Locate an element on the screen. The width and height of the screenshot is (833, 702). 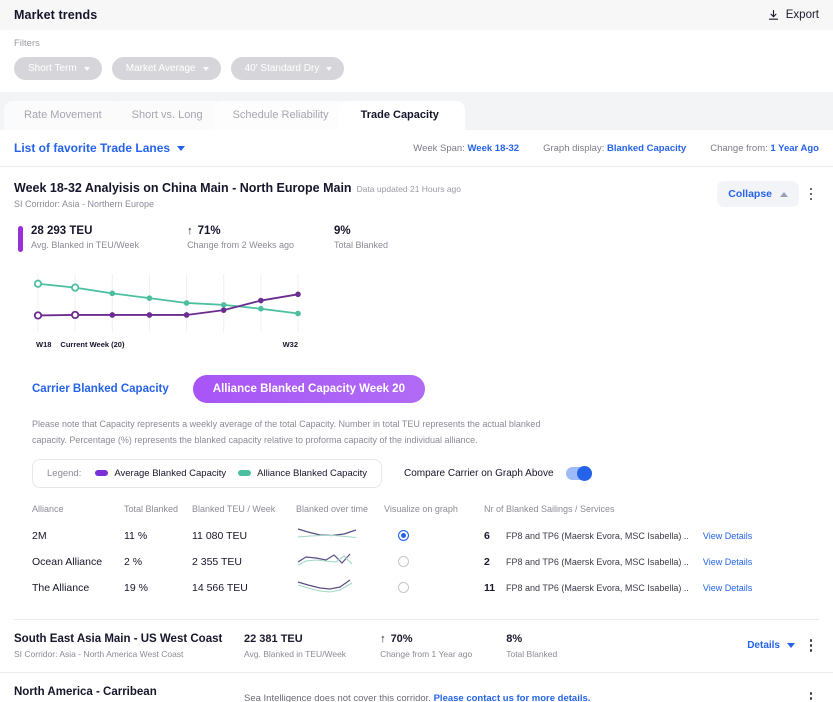
cell-total-blanked: 2 % is located at coordinates (133, 561).